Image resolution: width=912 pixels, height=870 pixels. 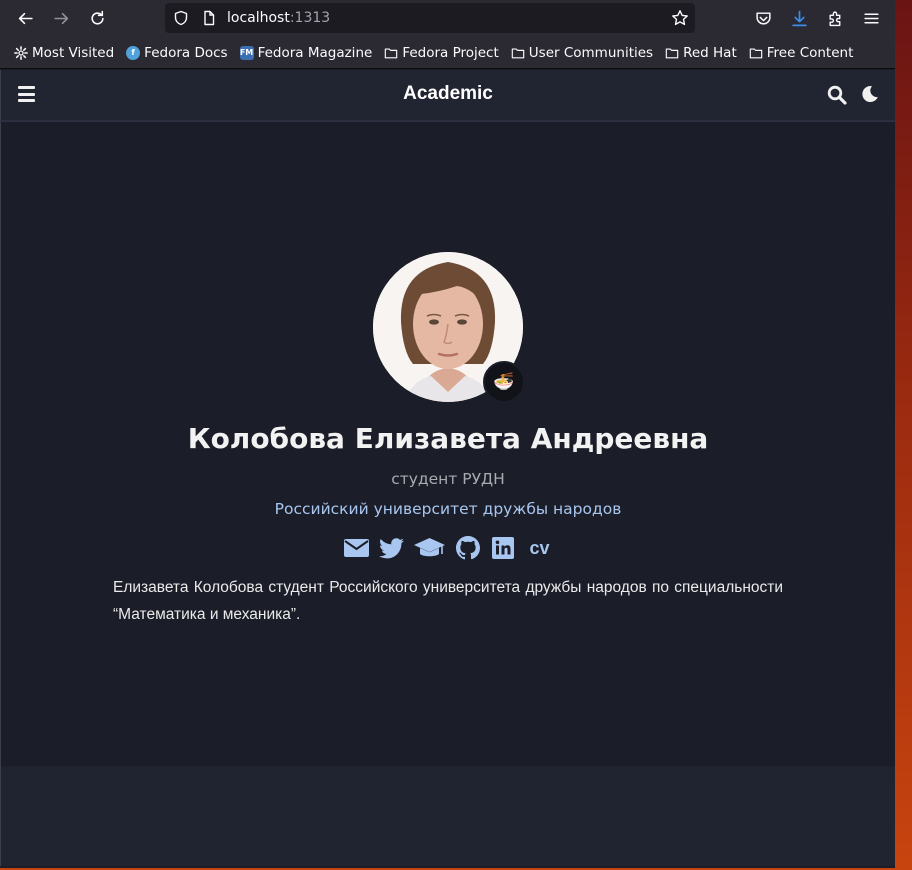 I want to click on bookmark-label: Most Visited, so click(x=73, y=52).